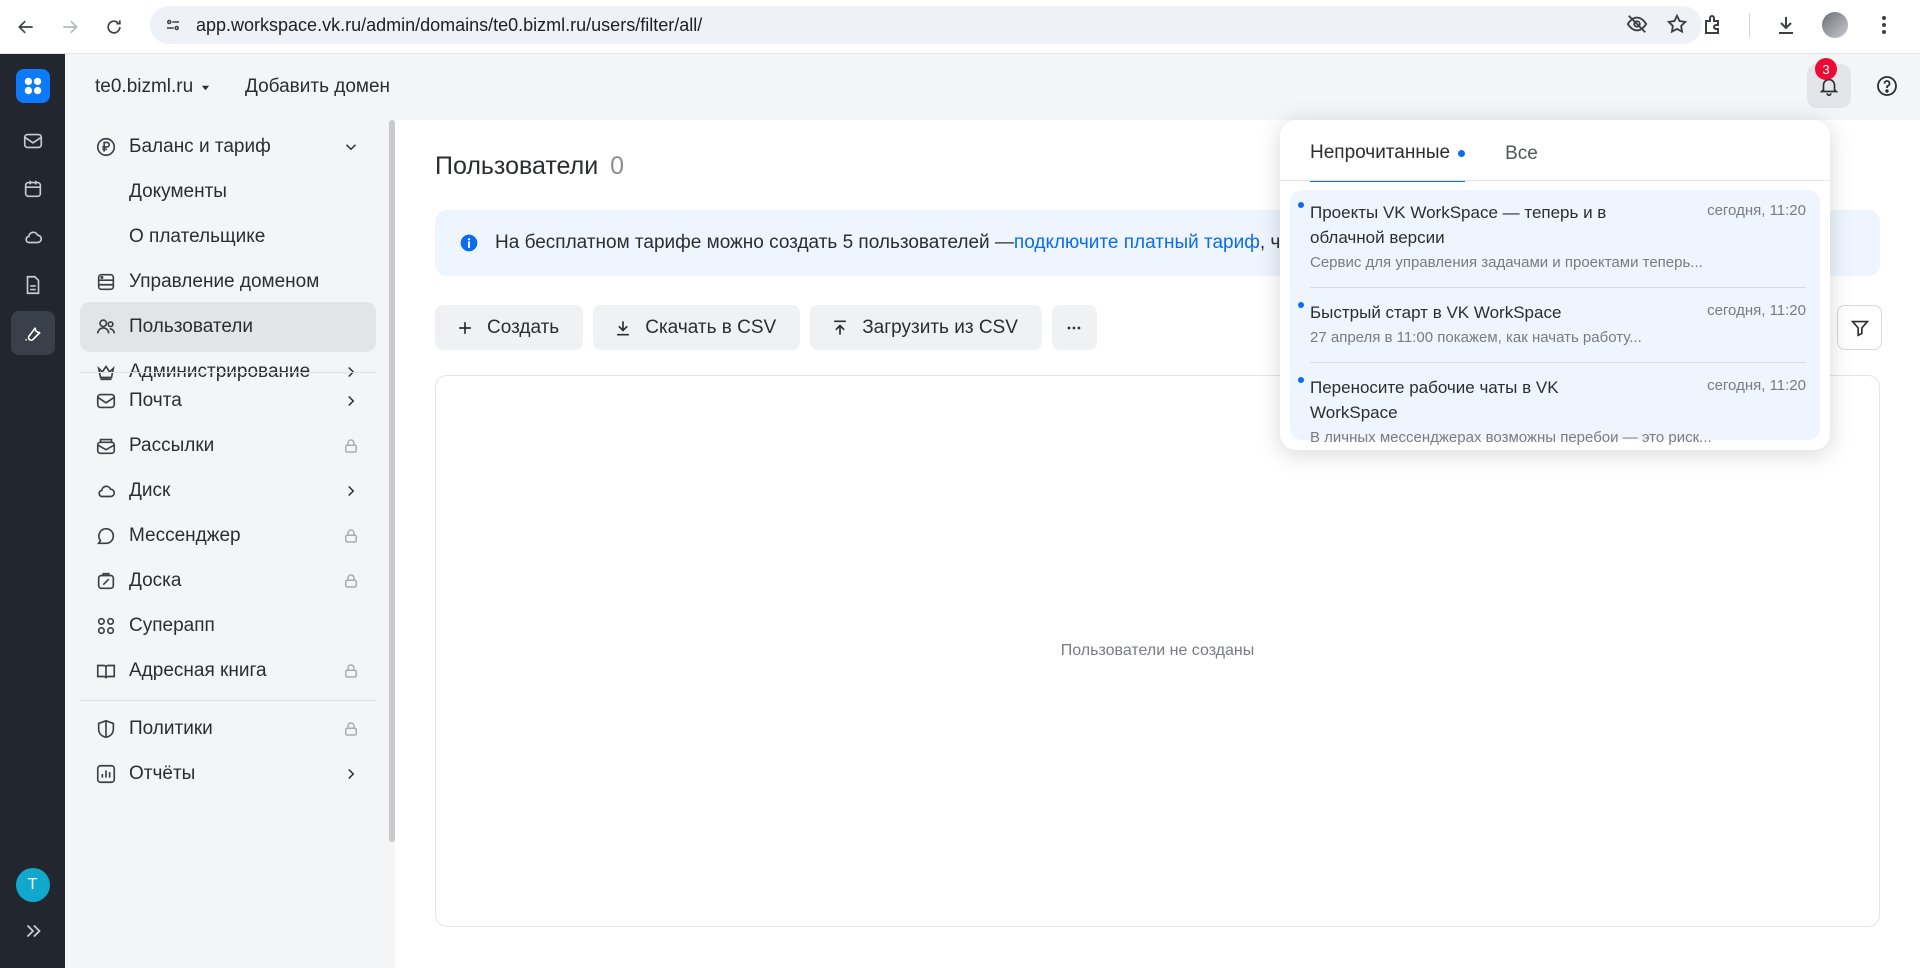  What do you see at coordinates (171, 728) in the screenshot?
I see `sidebar-item-label: Политики` at bounding box center [171, 728].